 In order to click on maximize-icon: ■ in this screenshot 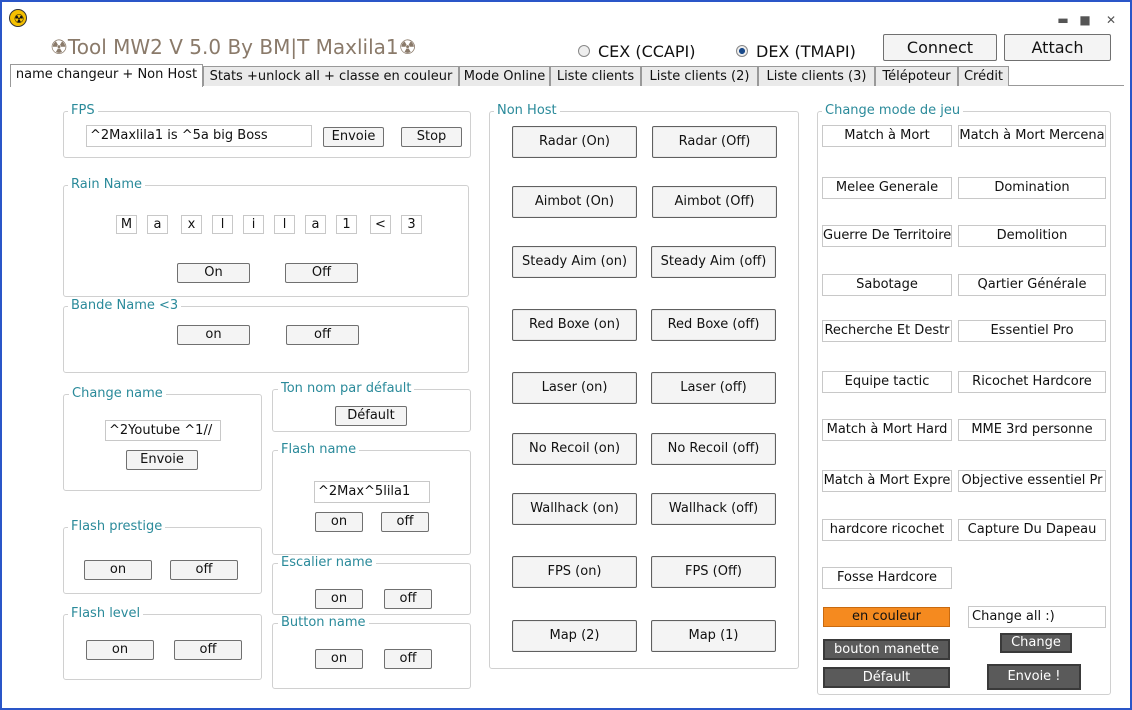, I will do `click(1085, 20)`.